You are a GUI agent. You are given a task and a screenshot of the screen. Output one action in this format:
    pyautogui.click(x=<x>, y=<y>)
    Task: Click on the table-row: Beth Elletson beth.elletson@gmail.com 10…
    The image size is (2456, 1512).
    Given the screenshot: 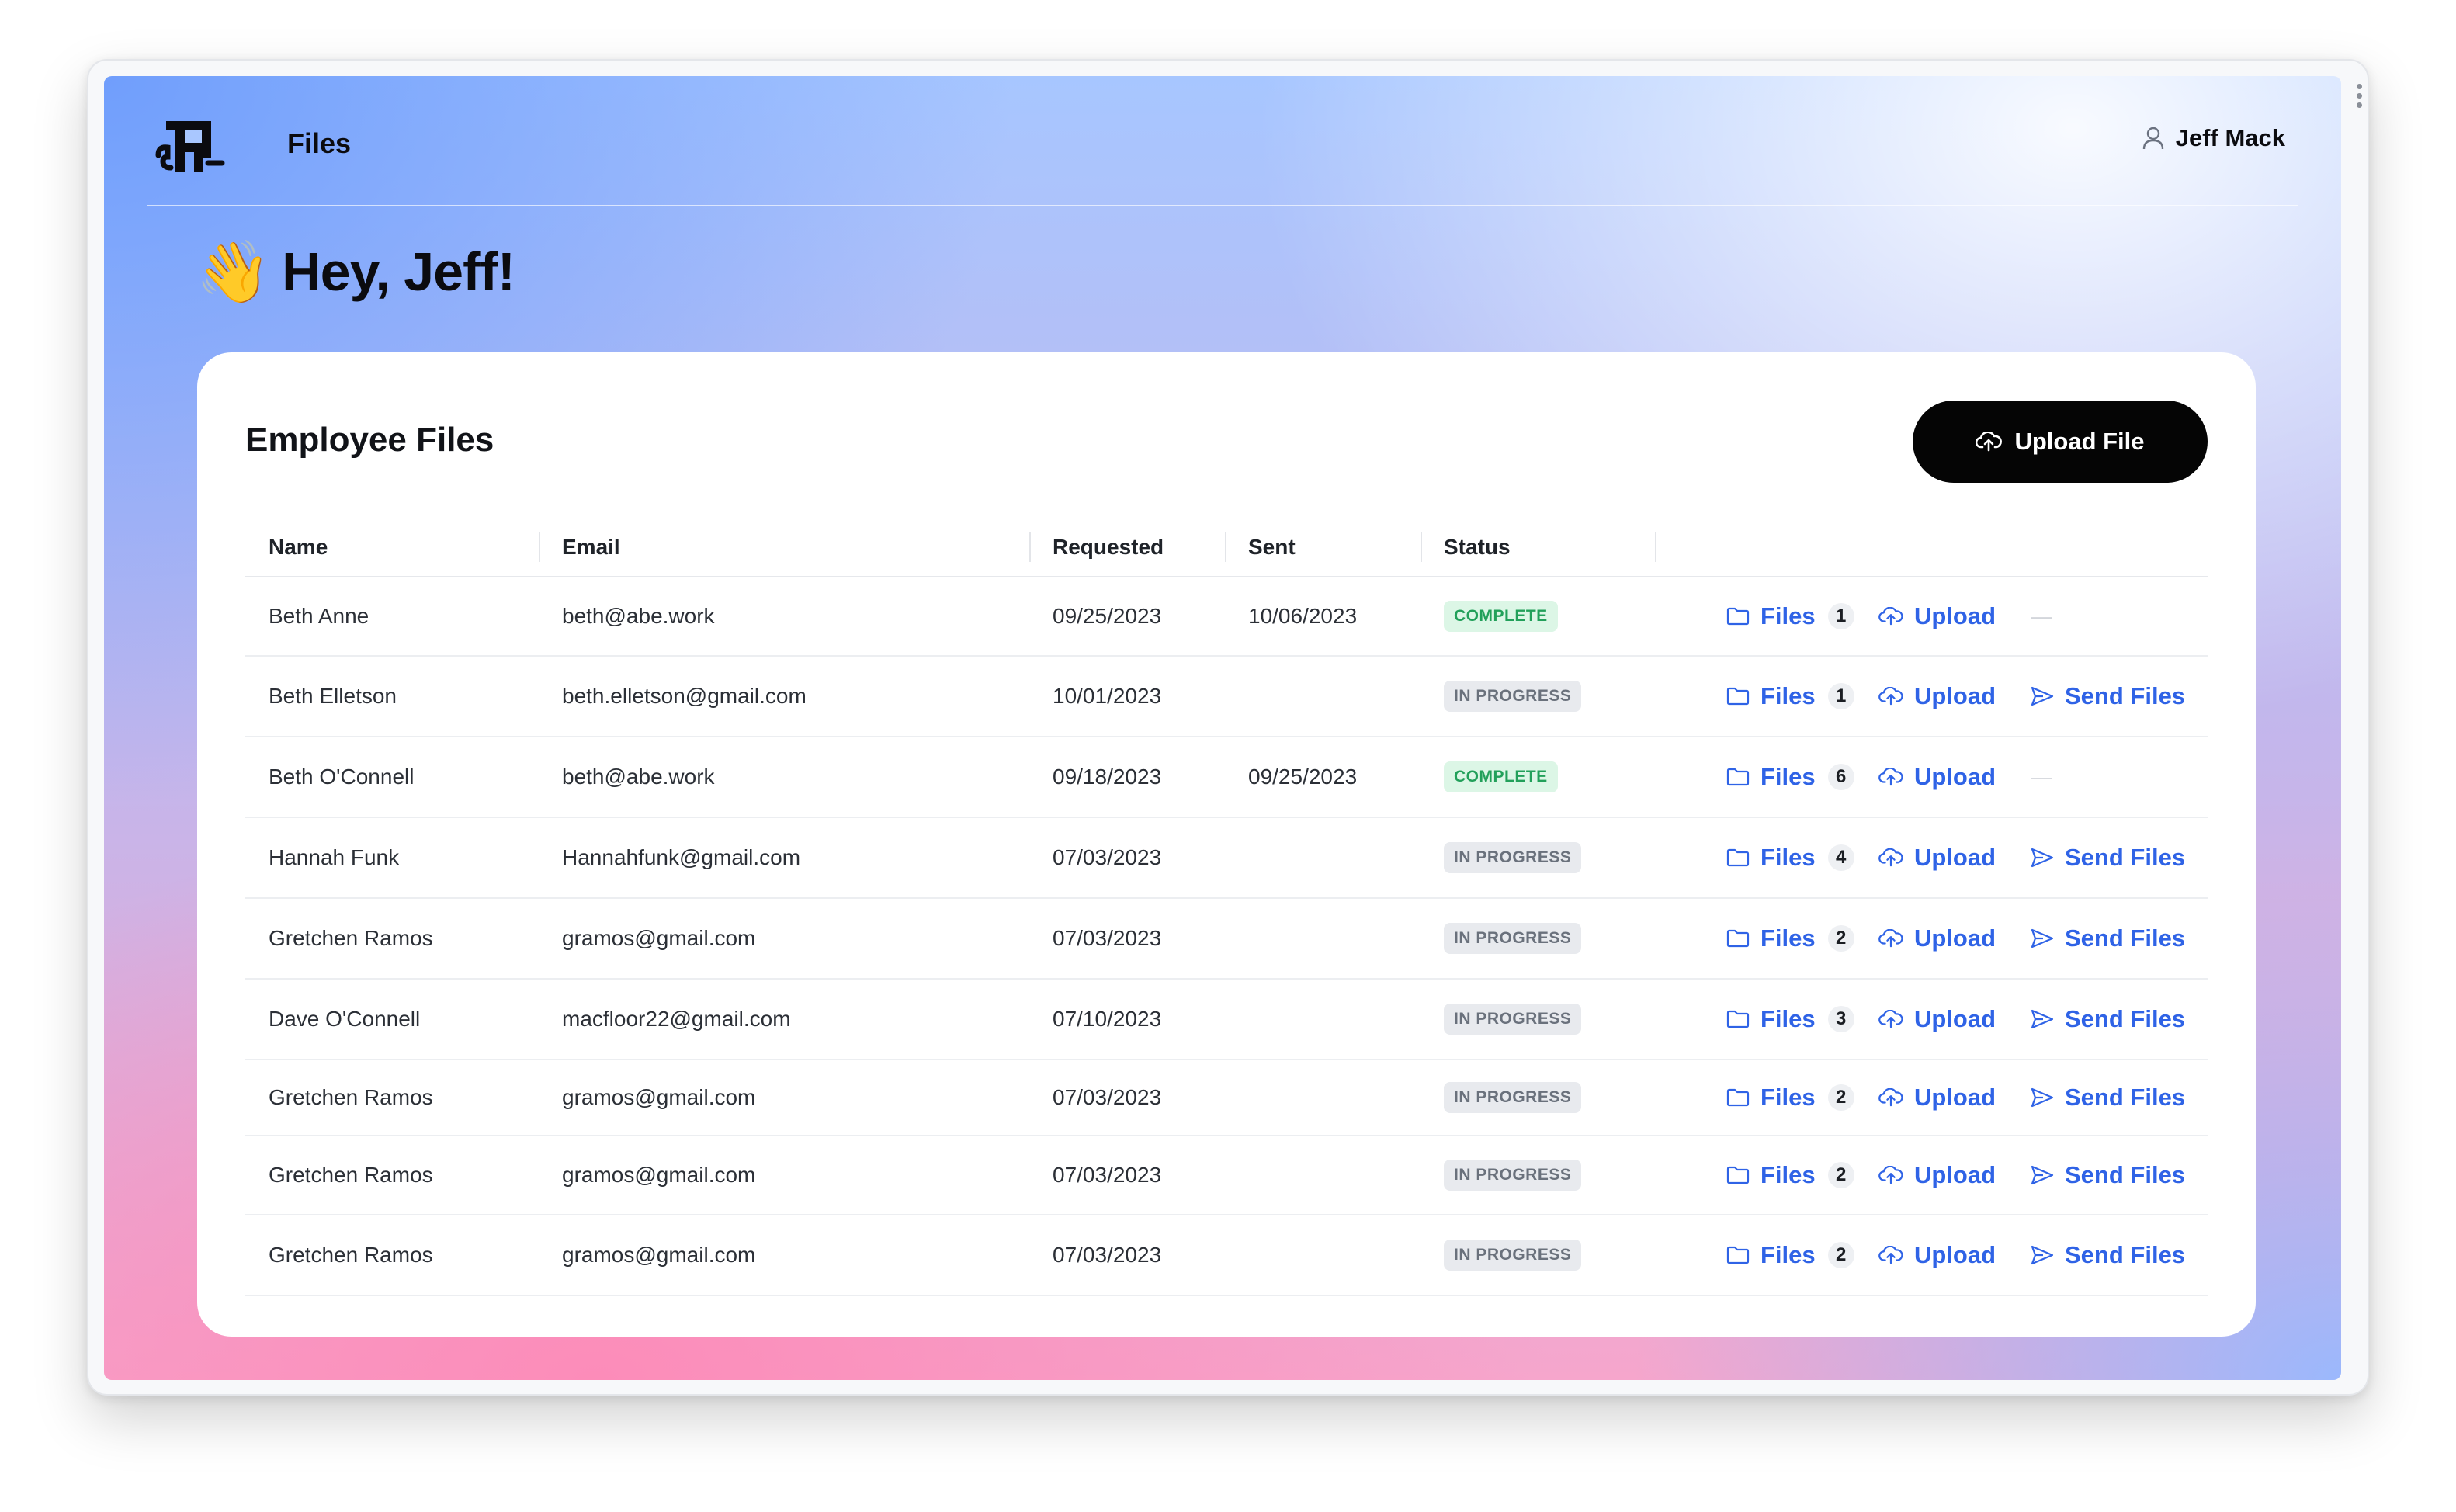 What is the action you would take?
    pyautogui.click(x=1226, y=697)
    